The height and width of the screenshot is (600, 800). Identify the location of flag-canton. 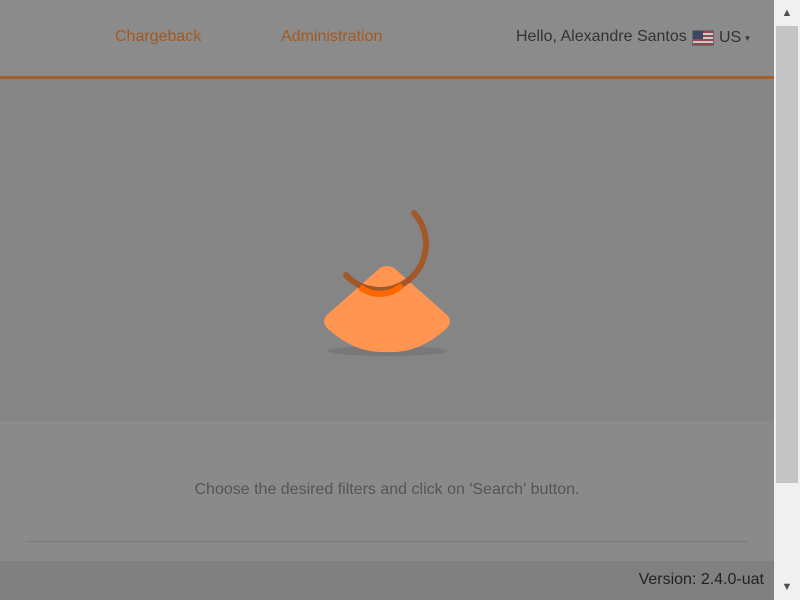
(698, 35).